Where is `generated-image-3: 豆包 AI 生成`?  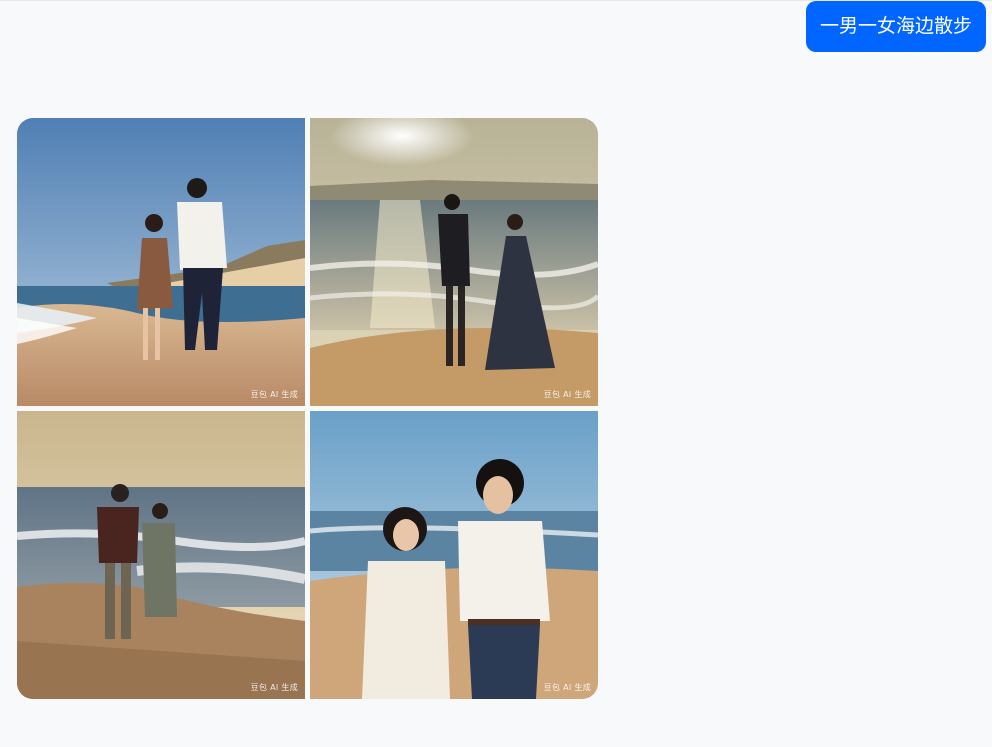 generated-image-3: 豆包 AI 生成 is located at coordinates (161, 555).